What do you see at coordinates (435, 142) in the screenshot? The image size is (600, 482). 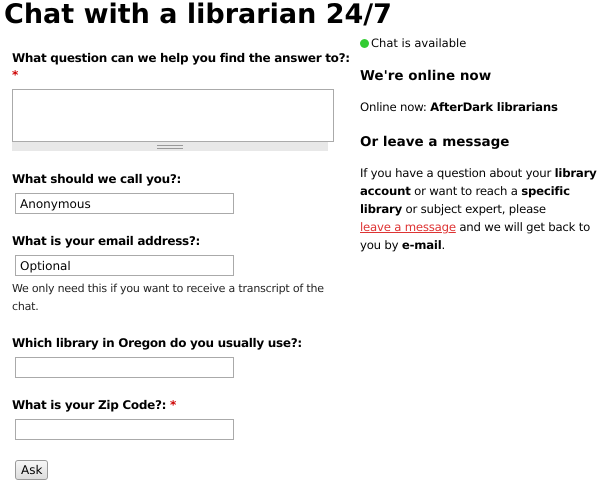 I see `section-heading: Or leave a message` at bounding box center [435, 142].